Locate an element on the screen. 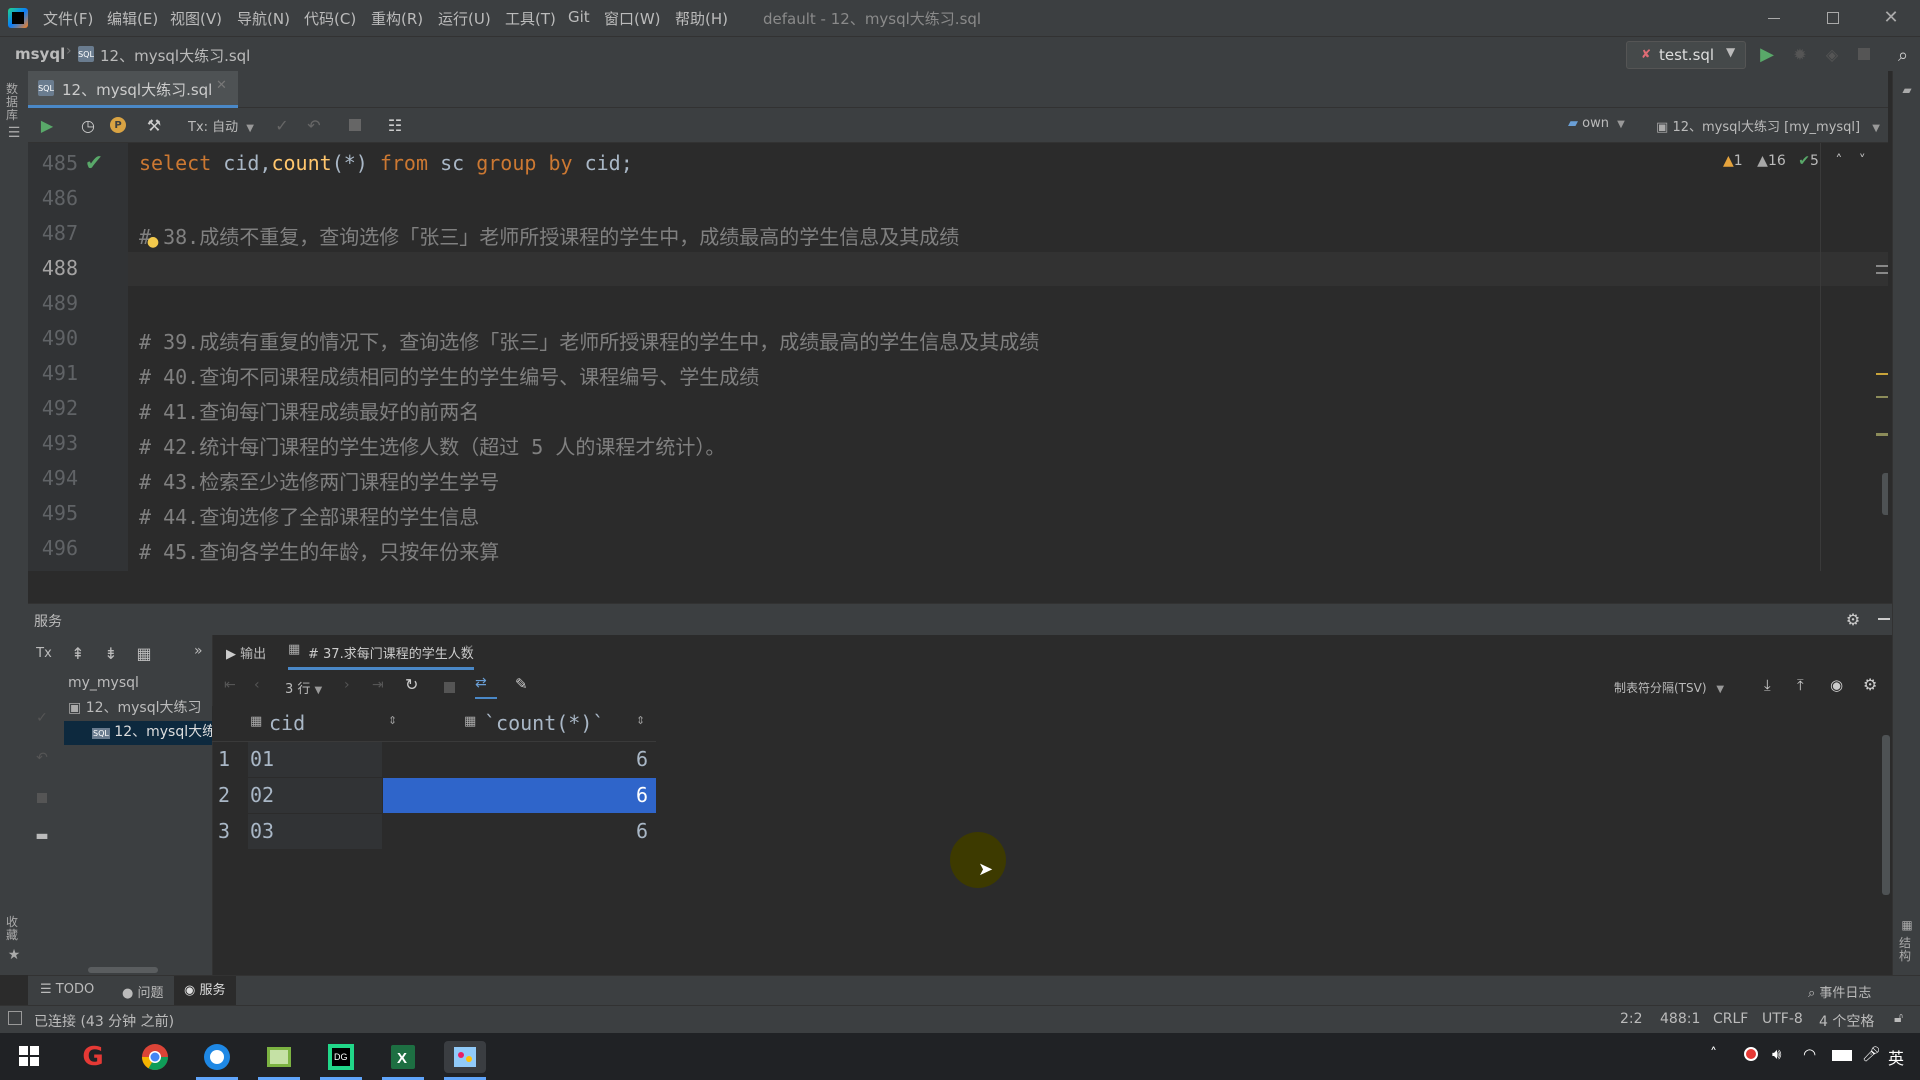  inspection-widget: ▲1 ▲16 ✔5 ˄ ˅ is located at coordinates (1794, 161).